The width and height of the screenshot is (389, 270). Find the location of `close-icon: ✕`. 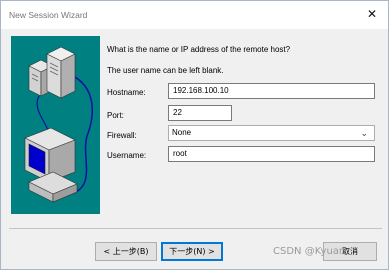

close-icon: ✕ is located at coordinates (372, 14).